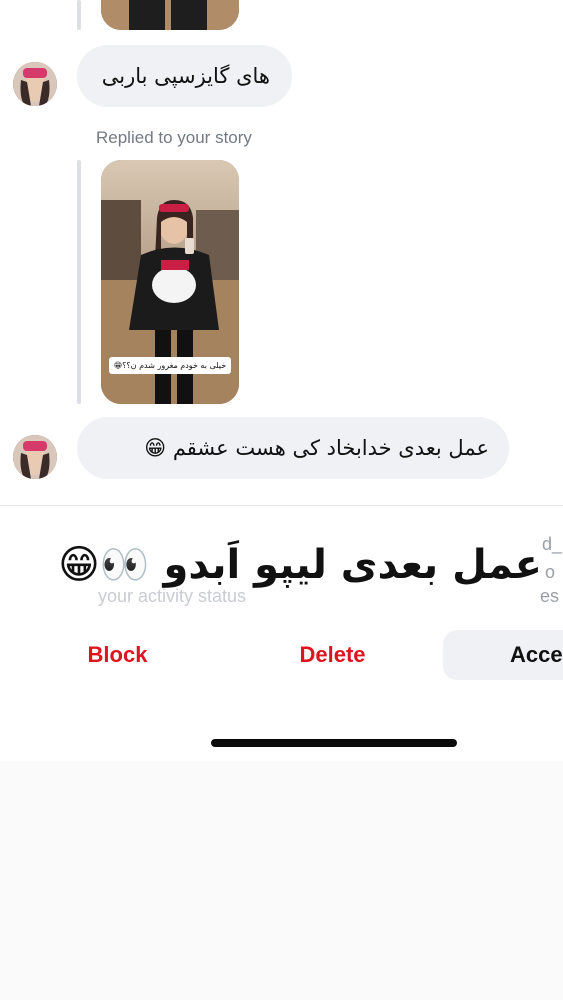  I want to click on accept-button: Acce, so click(503, 655).